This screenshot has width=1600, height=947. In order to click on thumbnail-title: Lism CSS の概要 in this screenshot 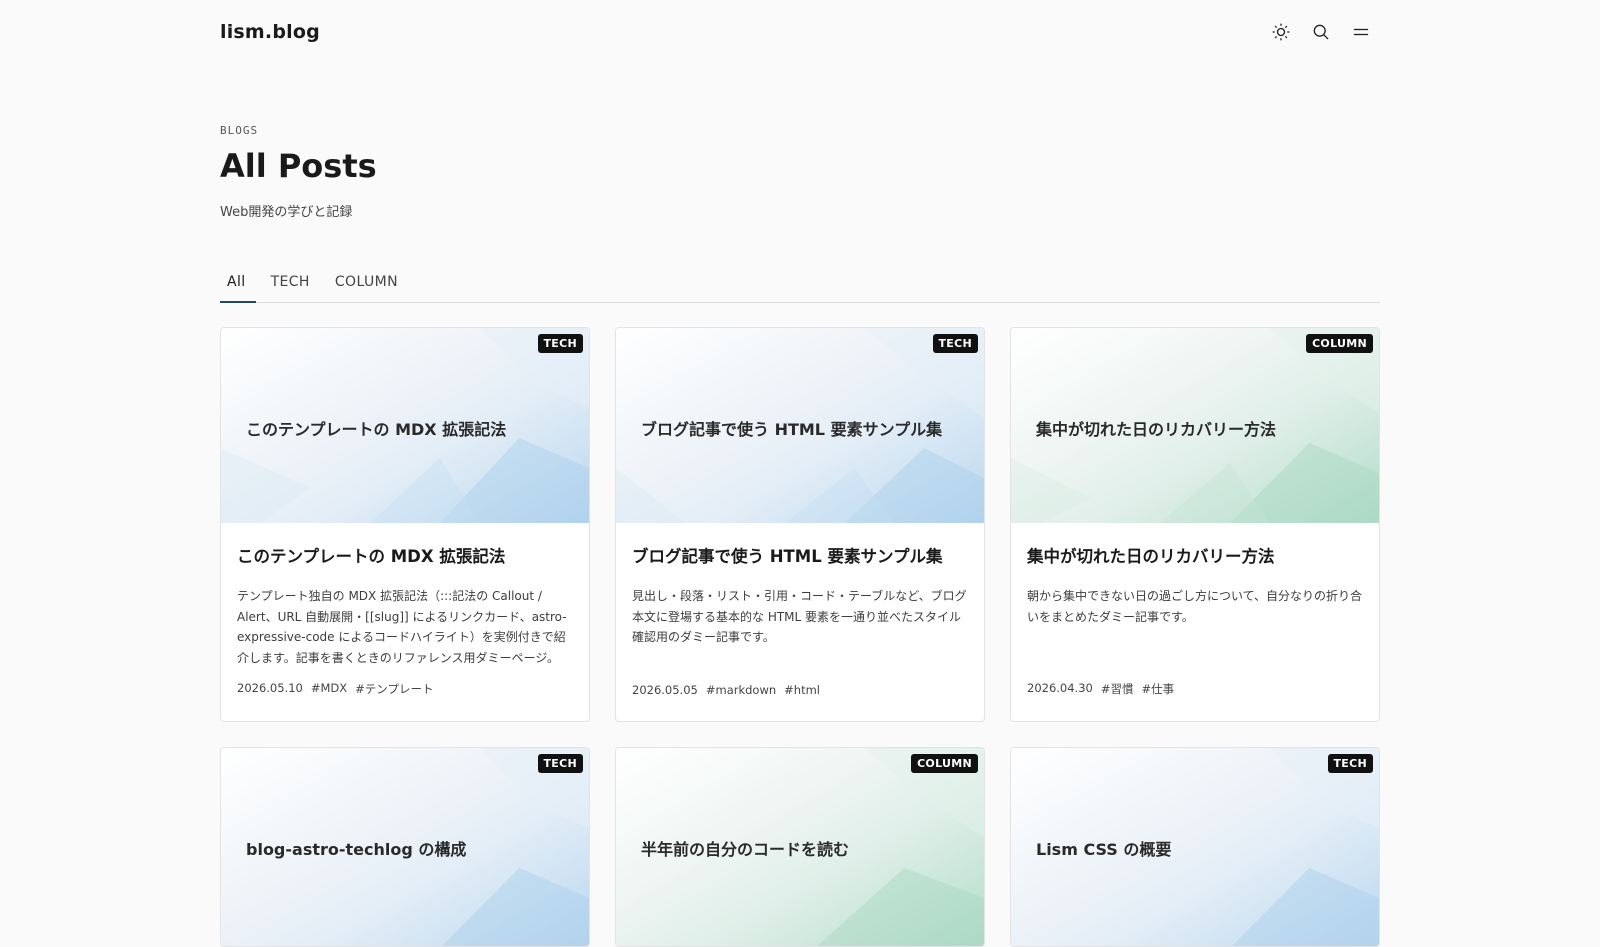, I will do `click(1104, 849)`.